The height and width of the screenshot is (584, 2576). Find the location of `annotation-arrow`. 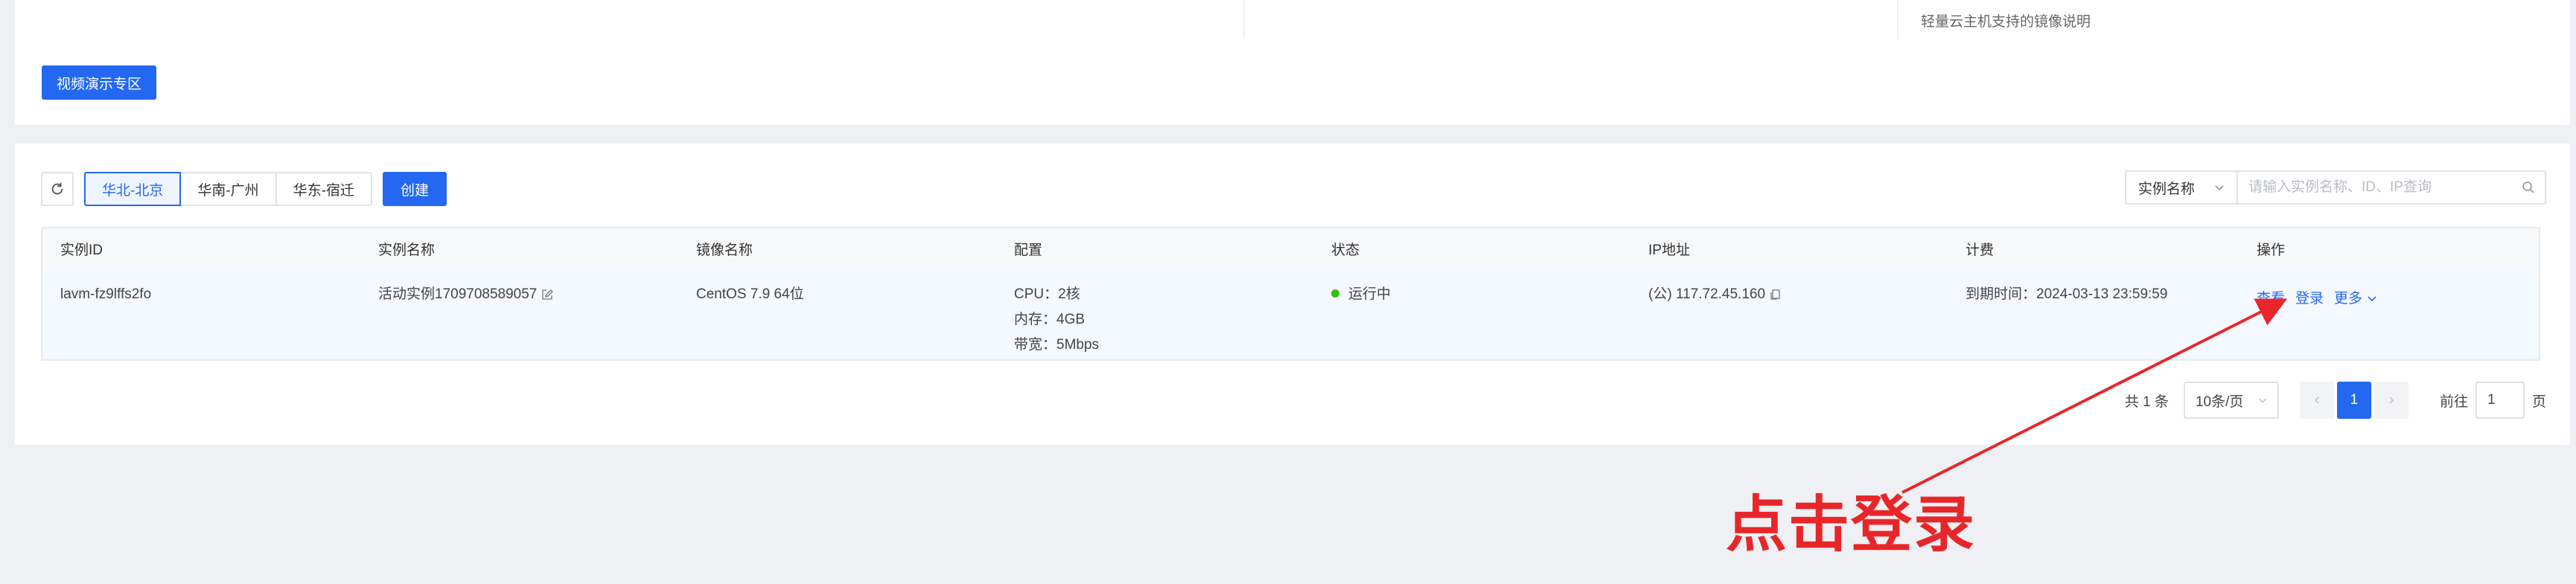

annotation-arrow is located at coordinates (2094, 396).